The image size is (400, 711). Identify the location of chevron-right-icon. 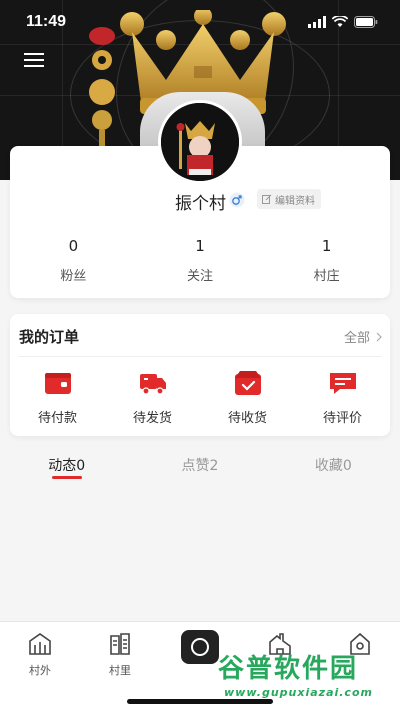
(379, 336).